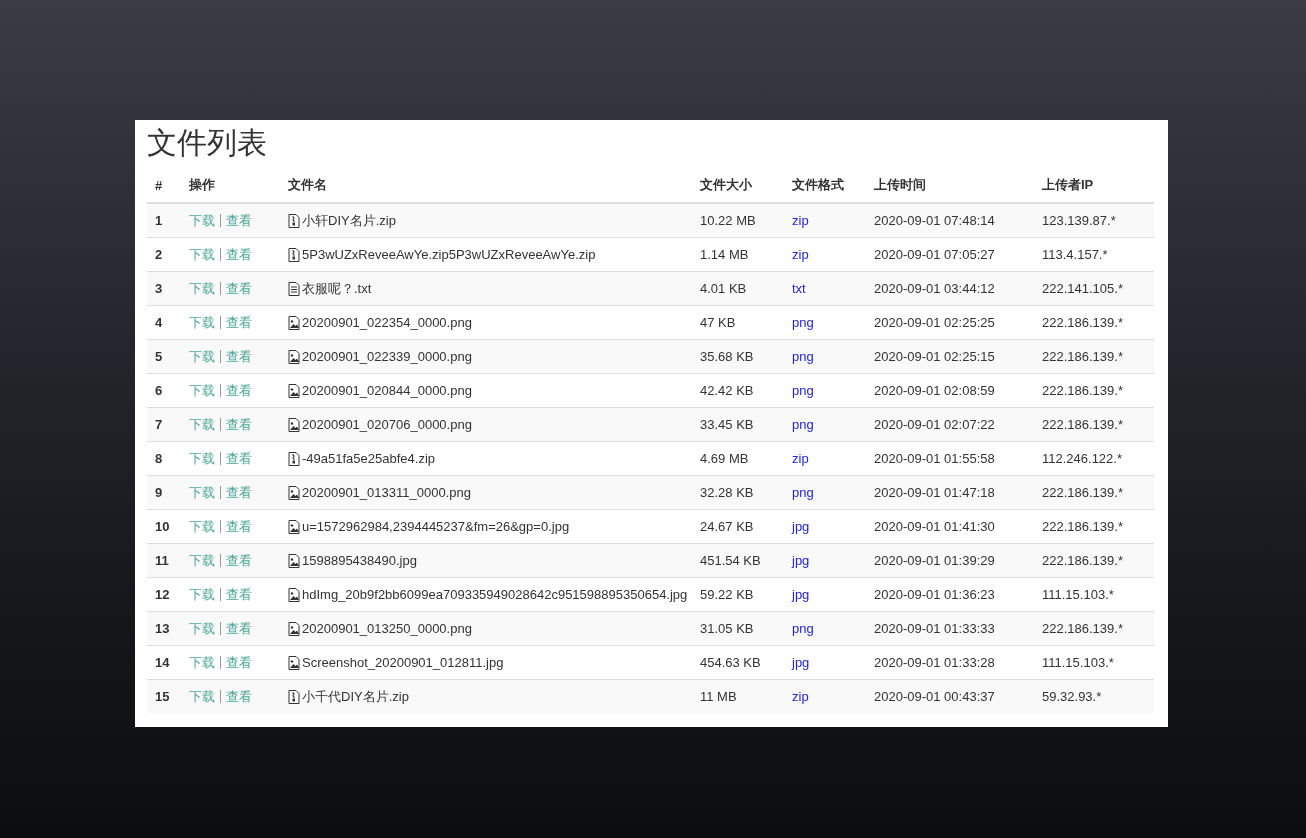 The image size is (1306, 838). What do you see at coordinates (159, 254) in the screenshot?
I see `row-number: 2` at bounding box center [159, 254].